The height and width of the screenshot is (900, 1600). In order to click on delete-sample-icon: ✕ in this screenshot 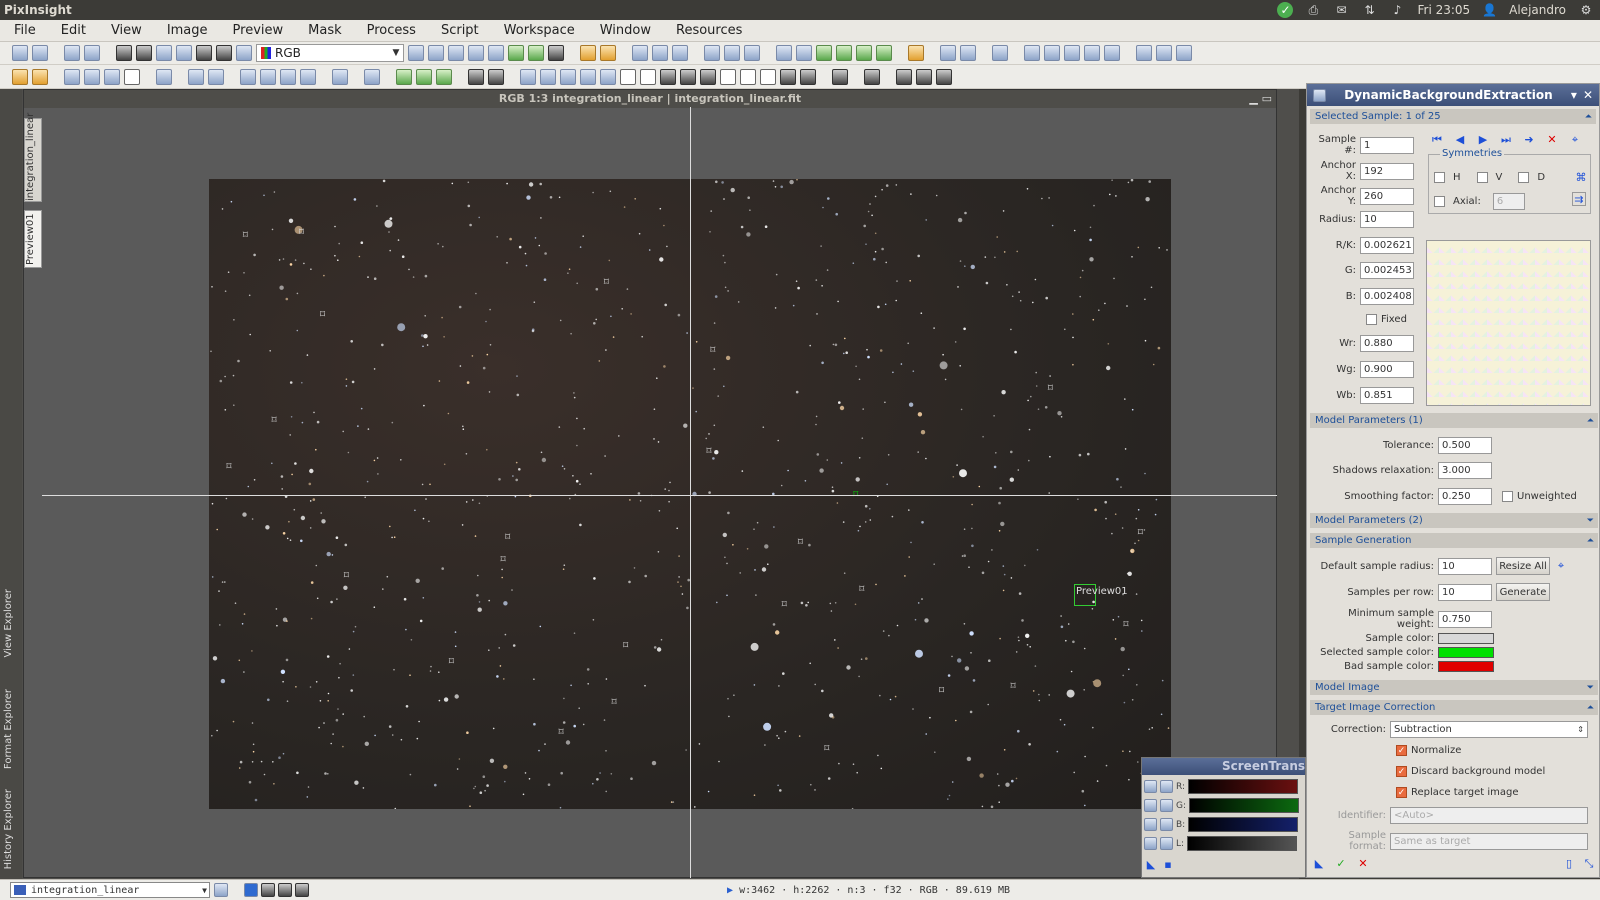, I will do `click(1552, 140)`.